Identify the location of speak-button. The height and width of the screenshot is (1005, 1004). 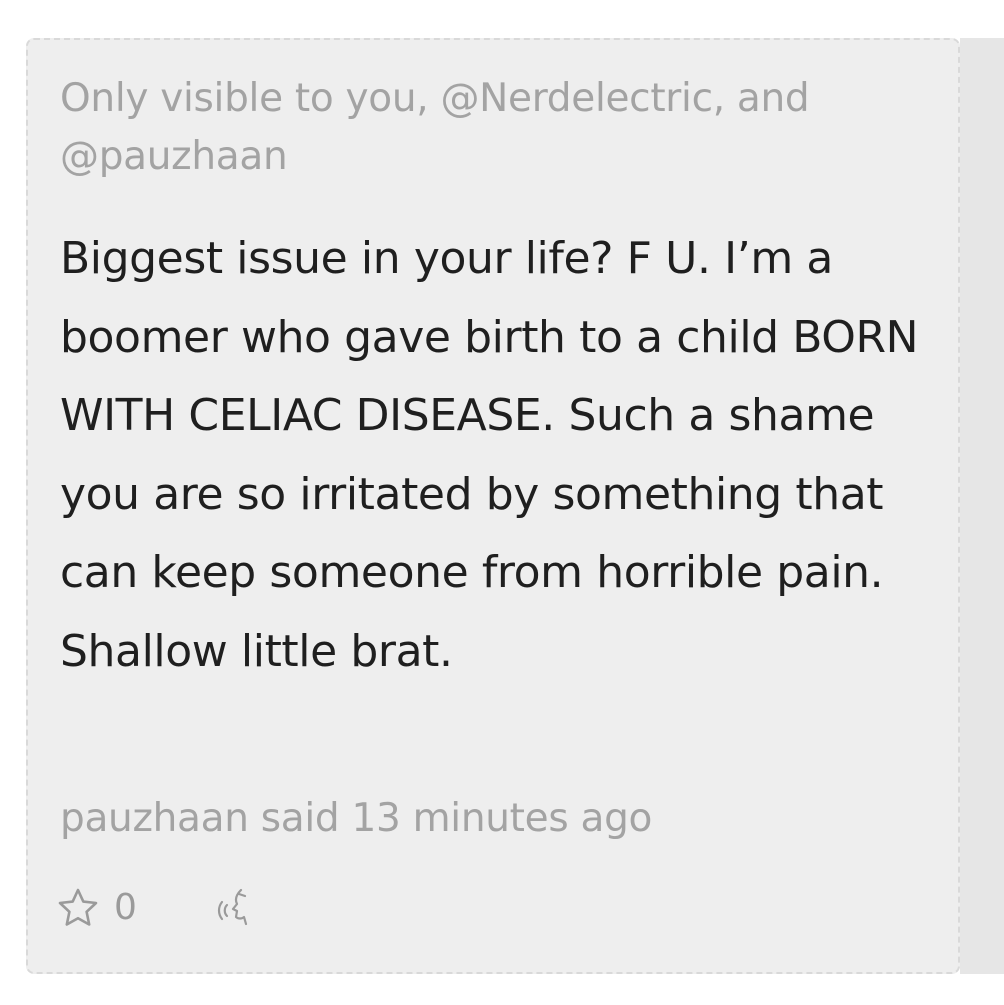
(235, 908).